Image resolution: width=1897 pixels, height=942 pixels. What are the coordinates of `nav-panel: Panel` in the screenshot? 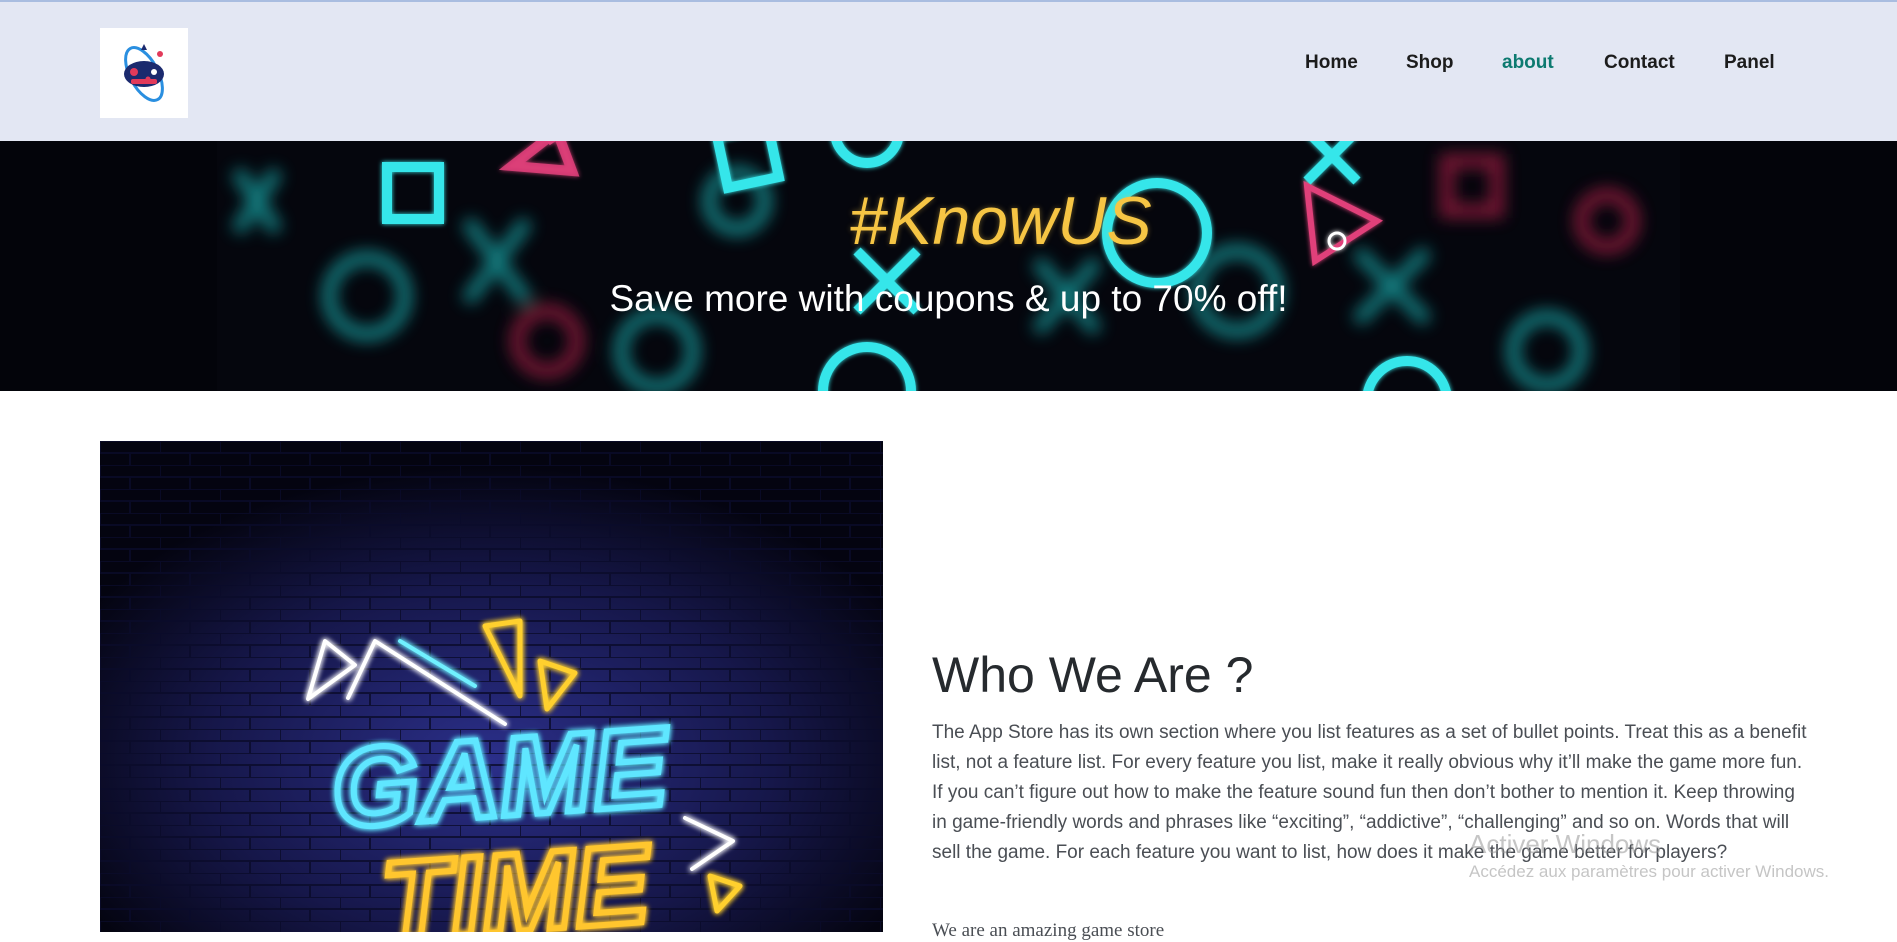 It's located at (1749, 63).